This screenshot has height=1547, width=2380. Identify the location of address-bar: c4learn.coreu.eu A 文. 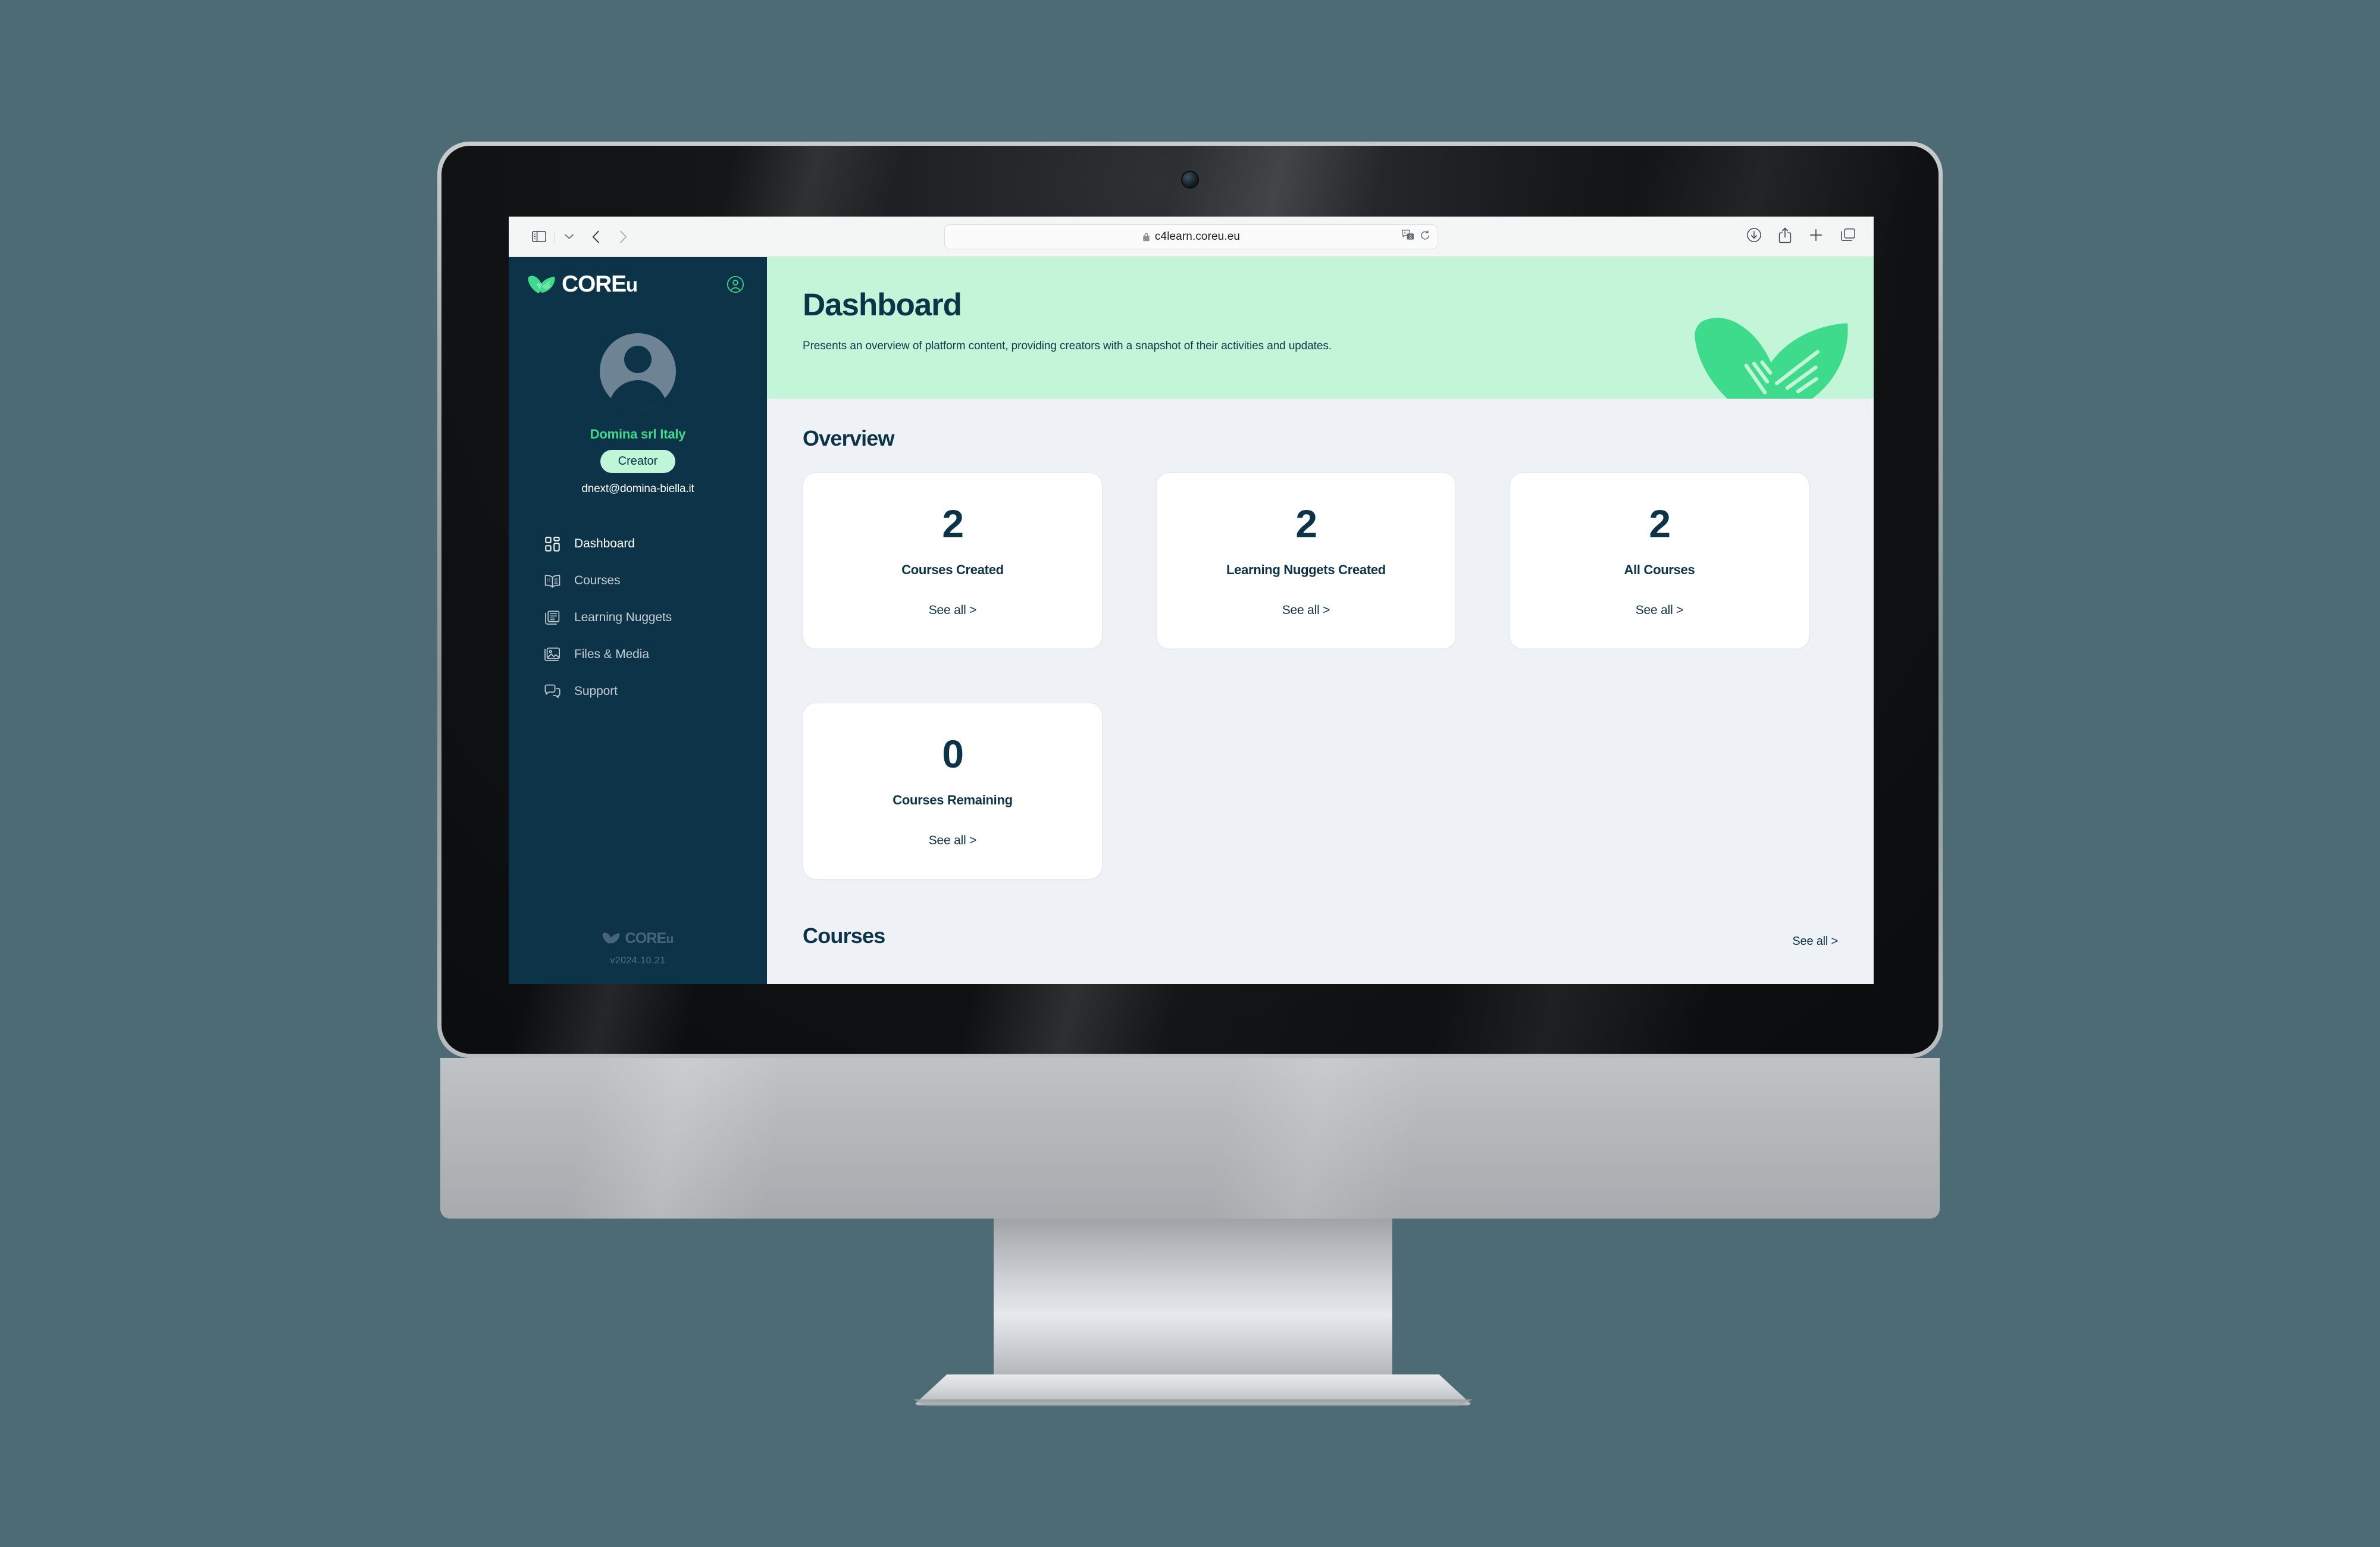
(1191, 236).